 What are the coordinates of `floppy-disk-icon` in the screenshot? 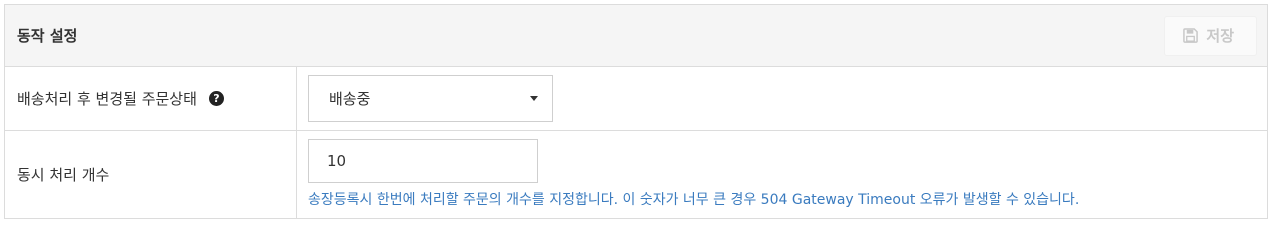 It's located at (1191, 35).